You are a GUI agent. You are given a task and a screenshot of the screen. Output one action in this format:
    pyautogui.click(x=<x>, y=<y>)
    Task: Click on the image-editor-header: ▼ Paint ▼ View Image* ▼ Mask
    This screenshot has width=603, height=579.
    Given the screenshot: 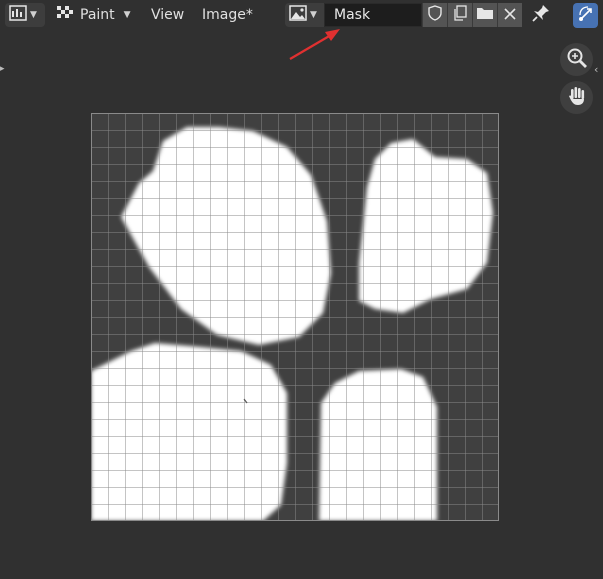 What is the action you would take?
    pyautogui.click(x=301, y=15)
    